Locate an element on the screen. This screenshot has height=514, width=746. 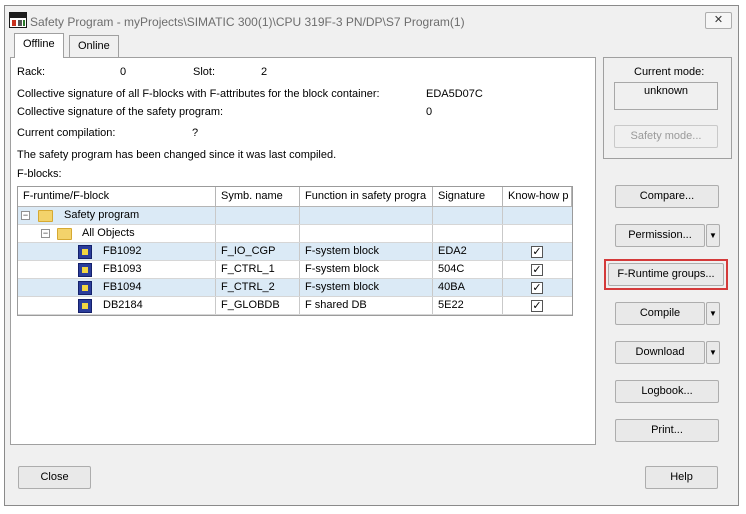
slot-value: 2 is located at coordinates (264, 72).